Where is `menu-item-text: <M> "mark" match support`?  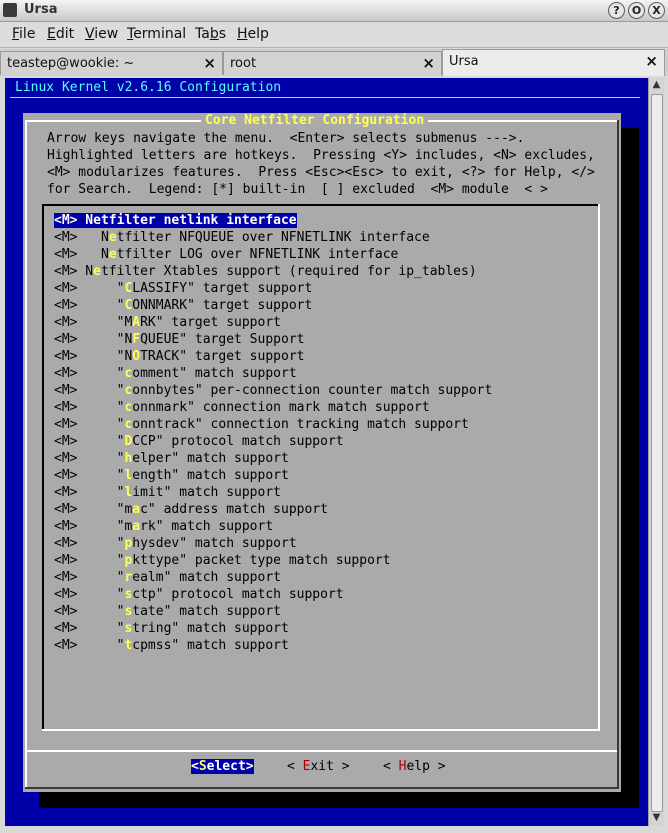
menu-item-text: <M> "mark" match support is located at coordinates (163, 526).